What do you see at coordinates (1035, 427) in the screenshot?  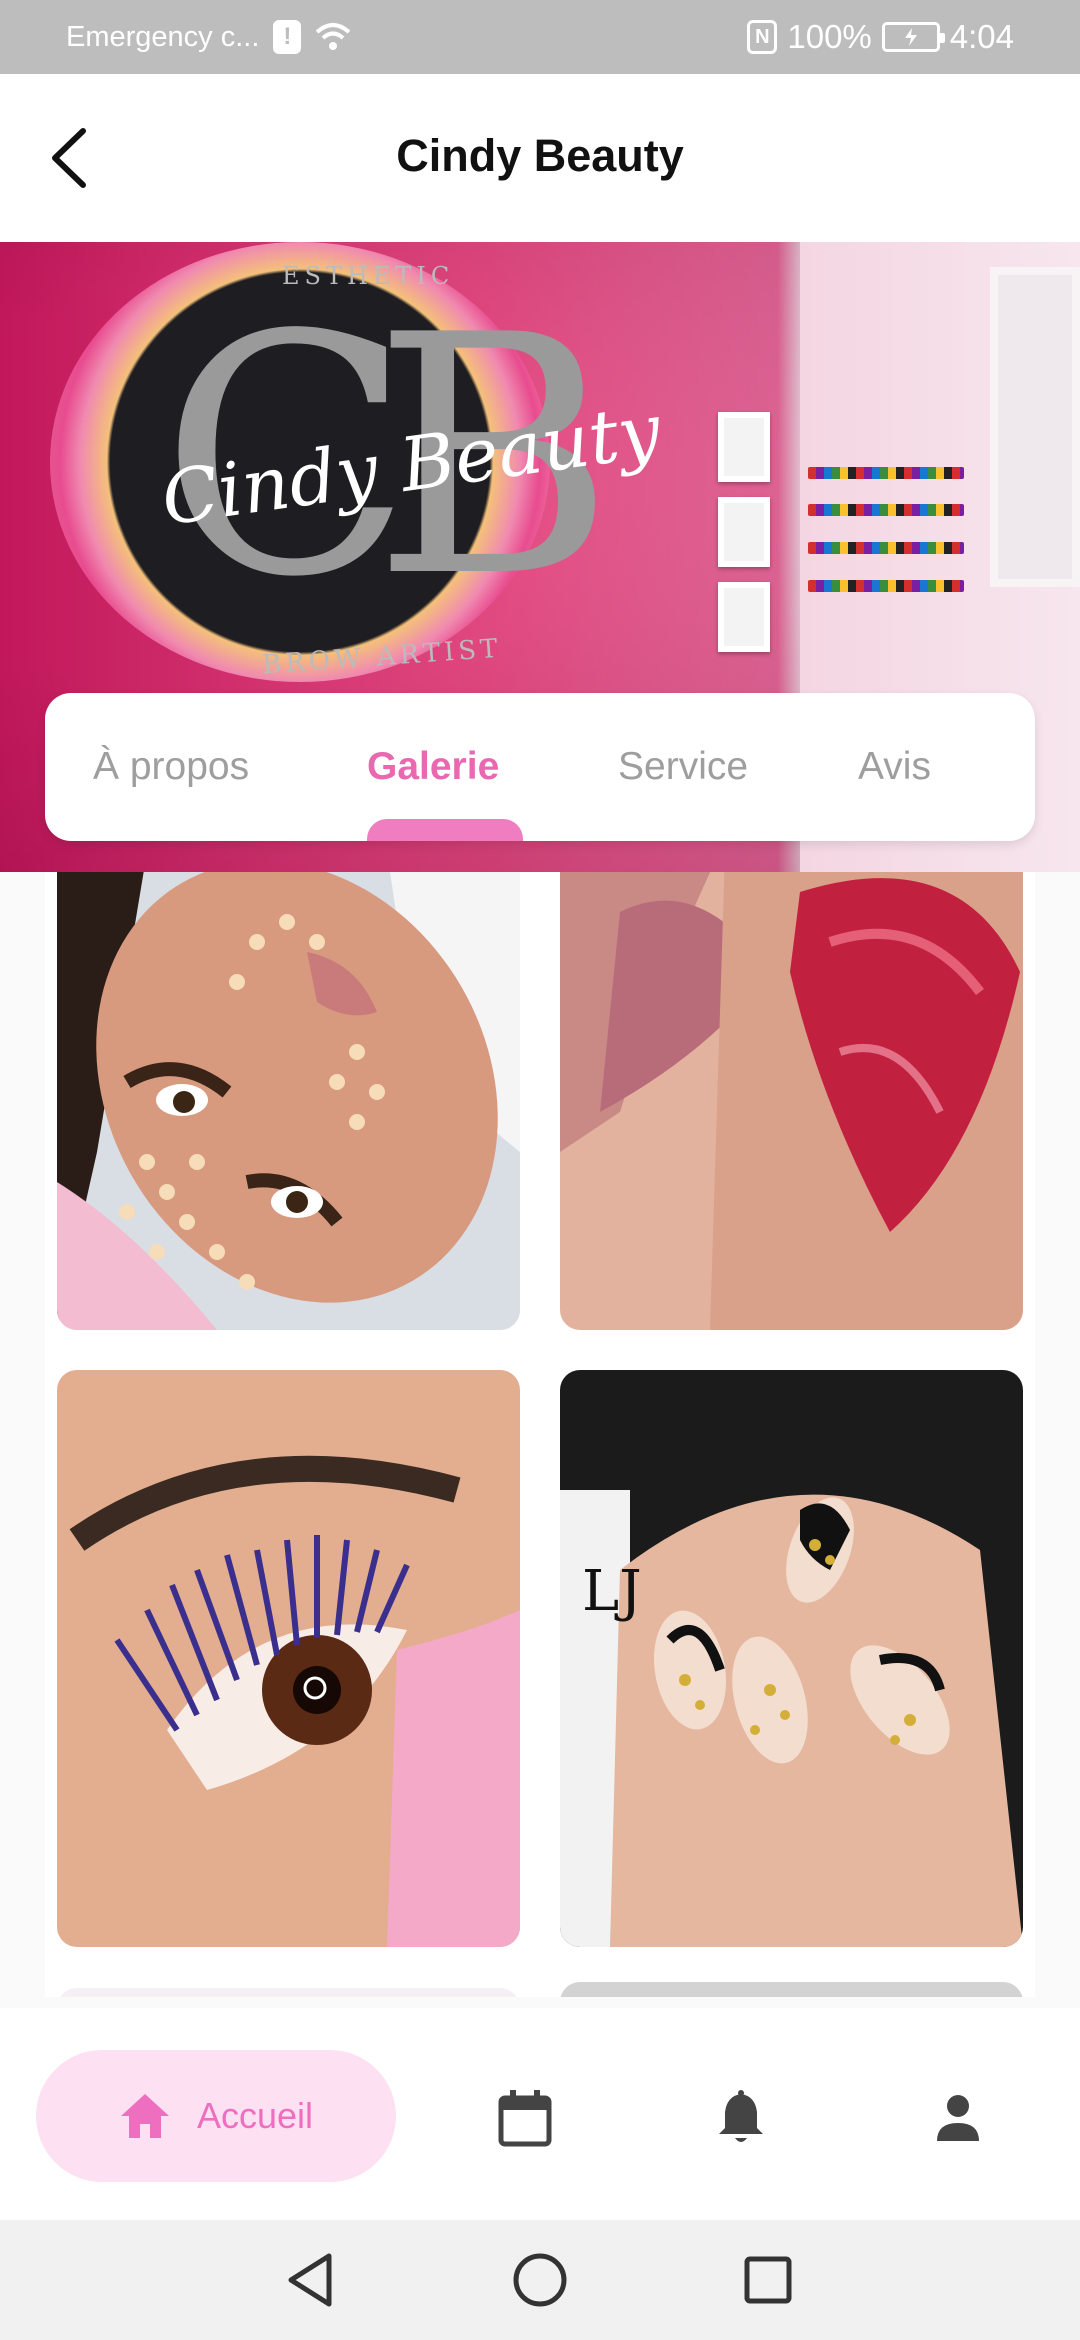 I see `banner-window` at bounding box center [1035, 427].